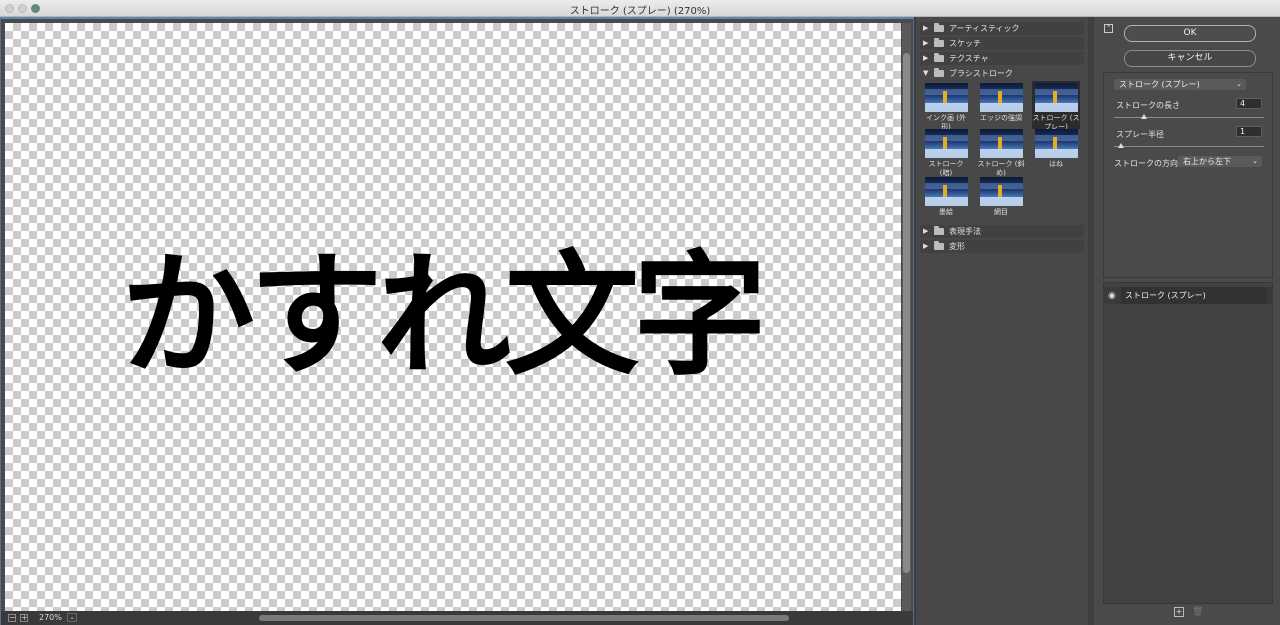 The height and width of the screenshot is (625, 1280). What do you see at coordinates (1249, 103) in the screenshot?
I see `stroke-length-input: 4` at bounding box center [1249, 103].